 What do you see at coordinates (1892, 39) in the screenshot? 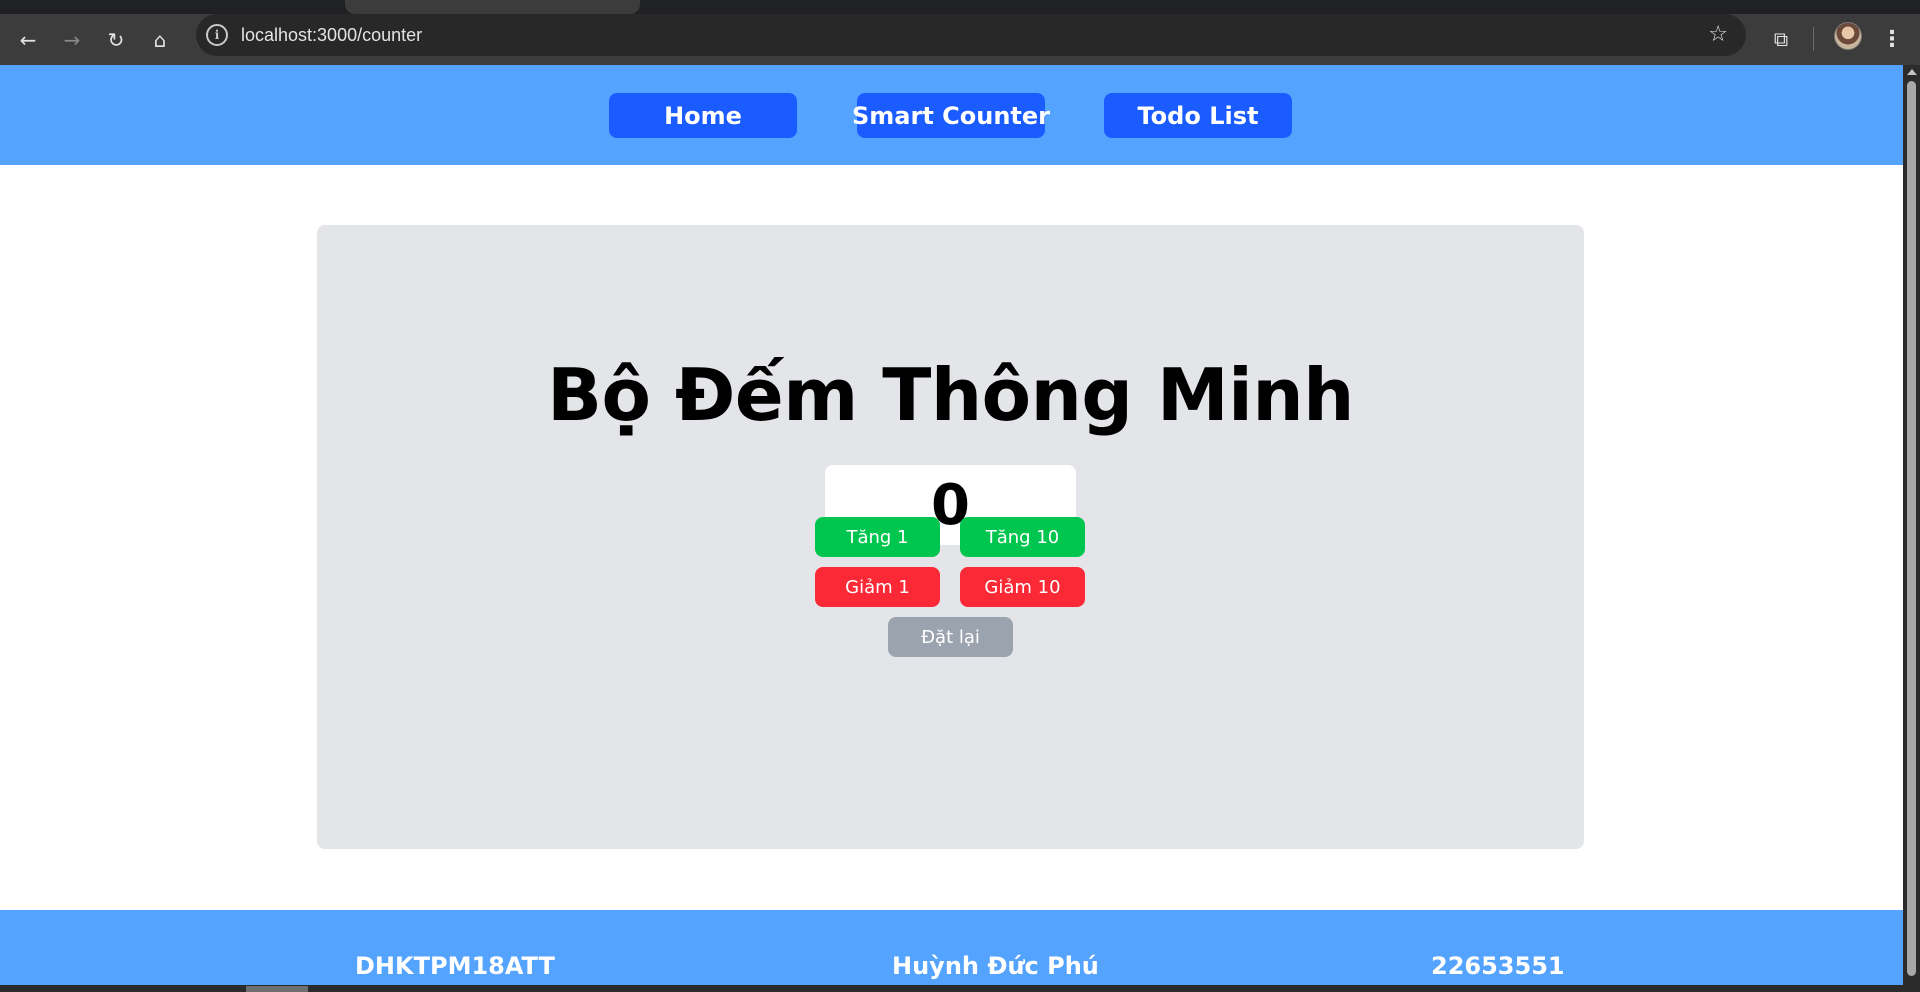
I see `browser-menu-icon: ⋮` at bounding box center [1892, 39].